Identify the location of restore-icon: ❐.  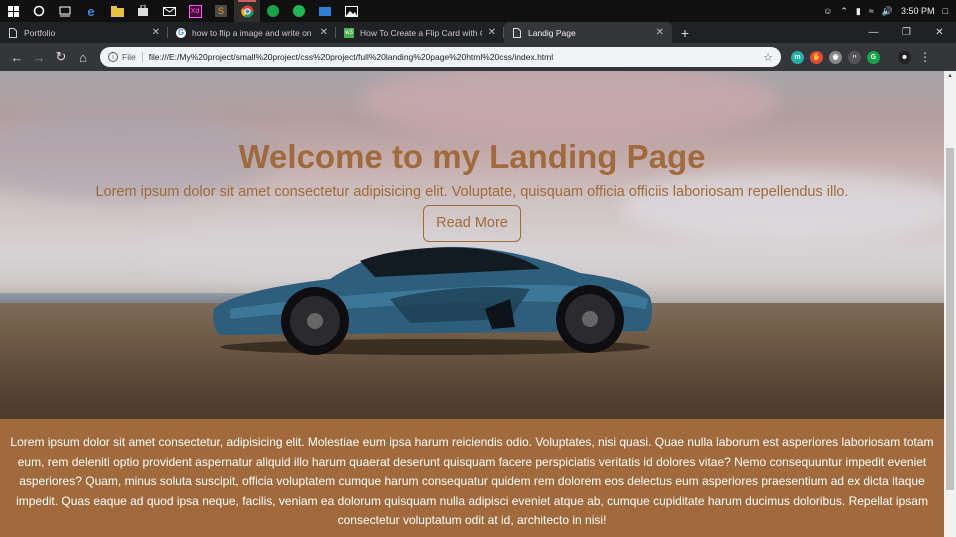
(906, 32).